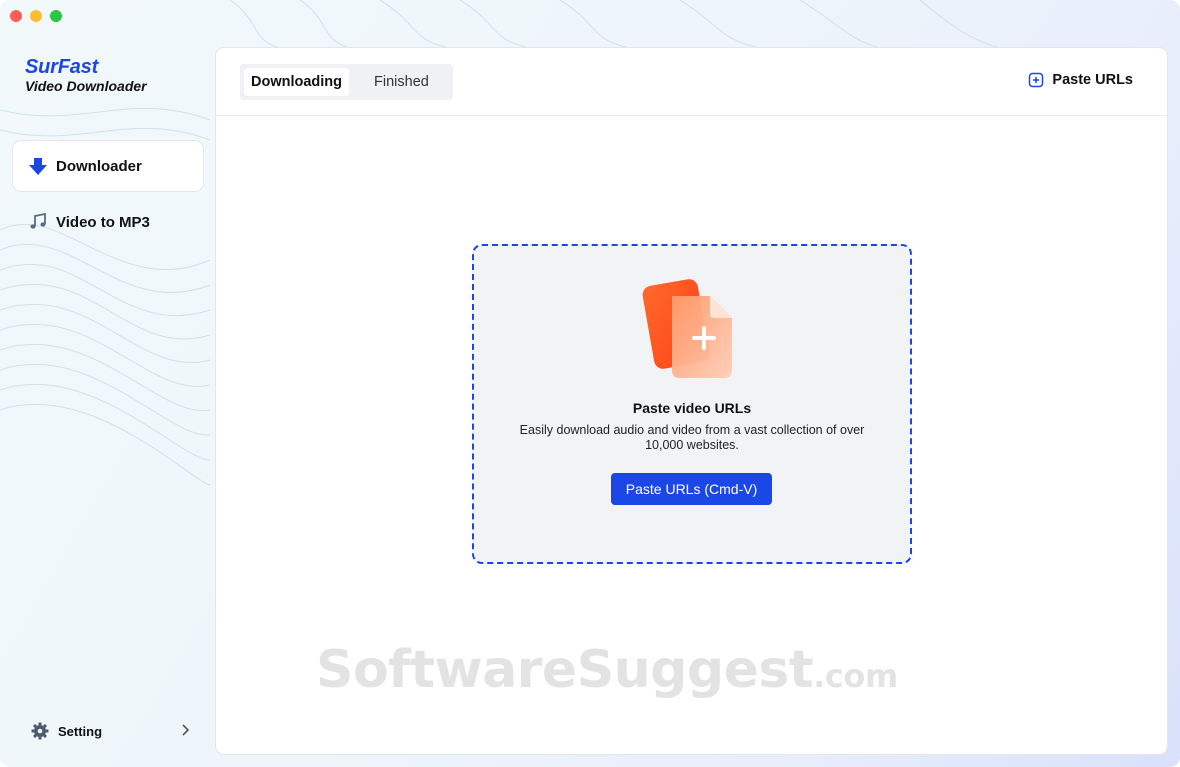 The image size is (1180, 767). What do you see at coordinates (99, 166) in the screenshot?
I see `sidebar-item-label: Downloader` at bounding box center [99, 166].